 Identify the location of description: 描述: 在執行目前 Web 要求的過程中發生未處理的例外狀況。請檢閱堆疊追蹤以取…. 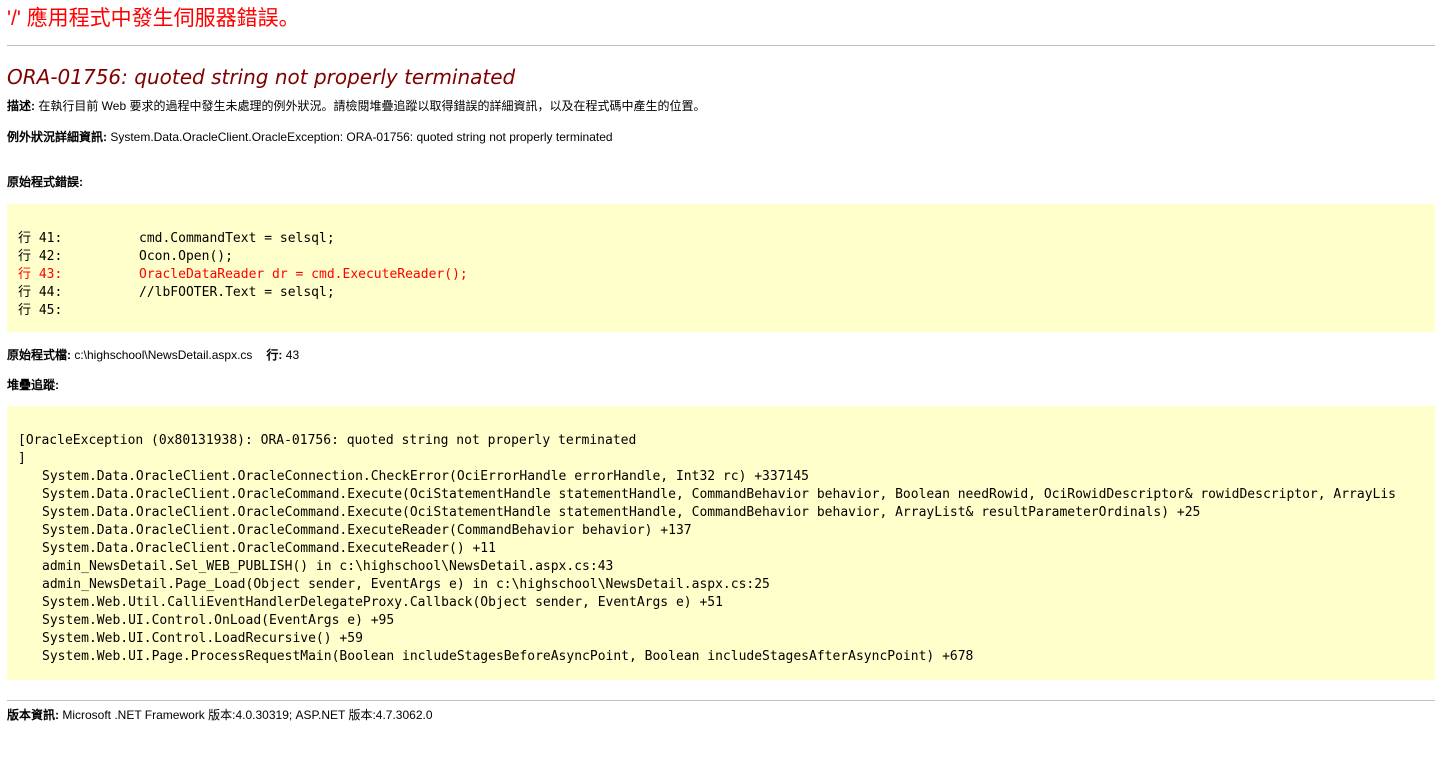
(721, 106).